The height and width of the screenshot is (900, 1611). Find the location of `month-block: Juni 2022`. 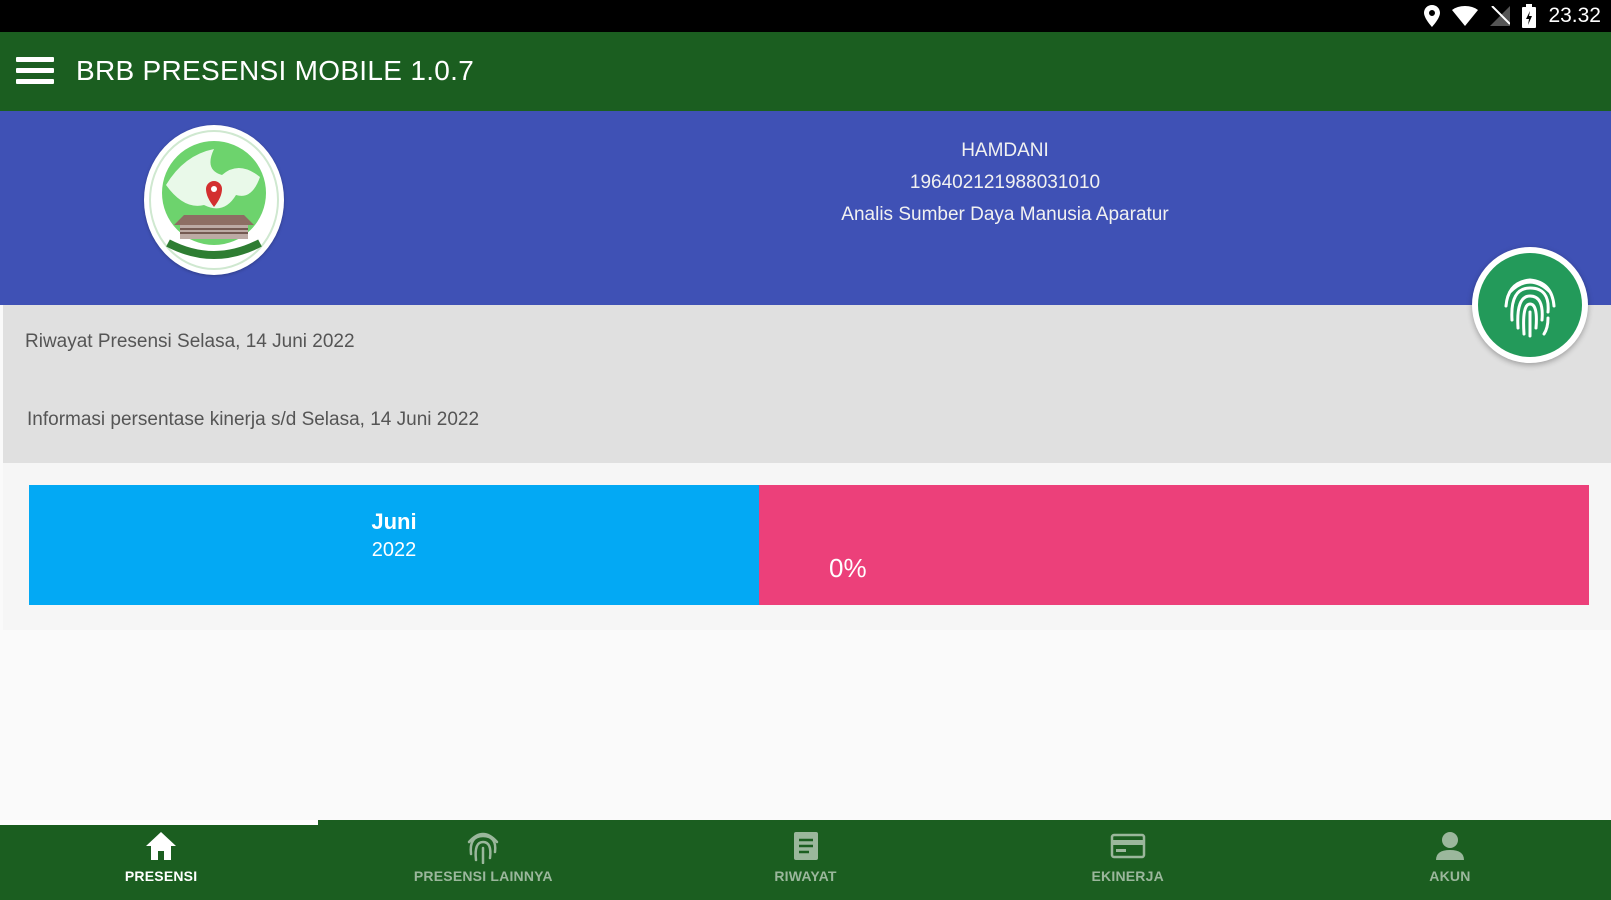

month-block: Juni 2022 is located at coordinates (394, 545).